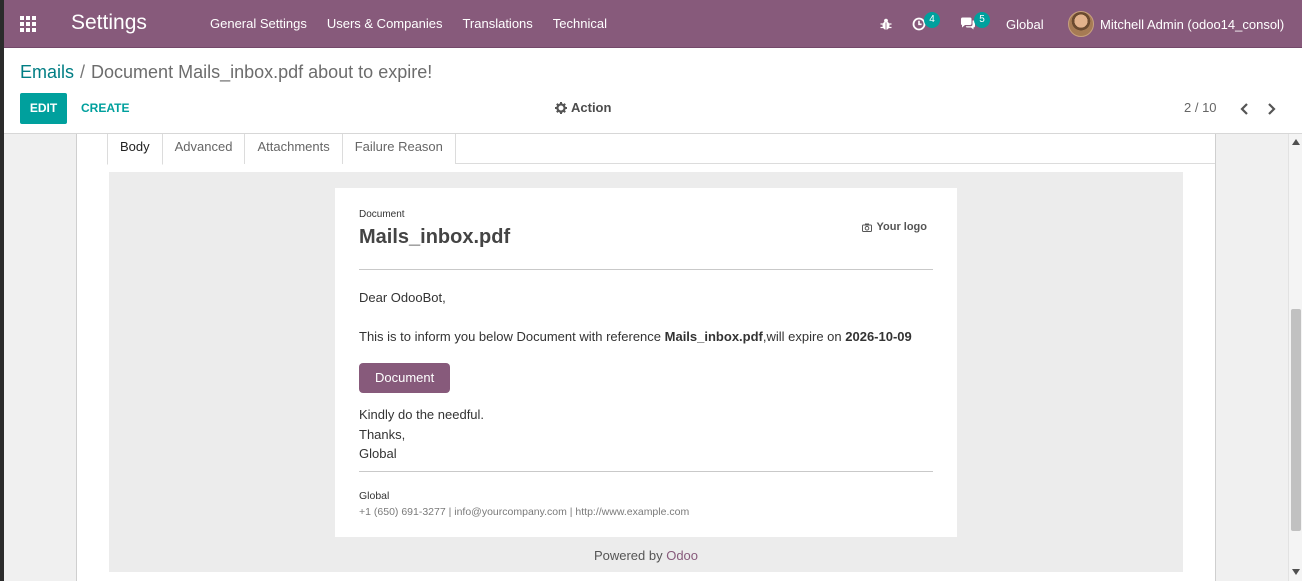 The image size is (1302, 581). What do you see at coordinates (661, 149) in the screenshot?
I see `notebook-tabs: Body Advanced Attachments Failure Reason` at bounding box center [661, 149].